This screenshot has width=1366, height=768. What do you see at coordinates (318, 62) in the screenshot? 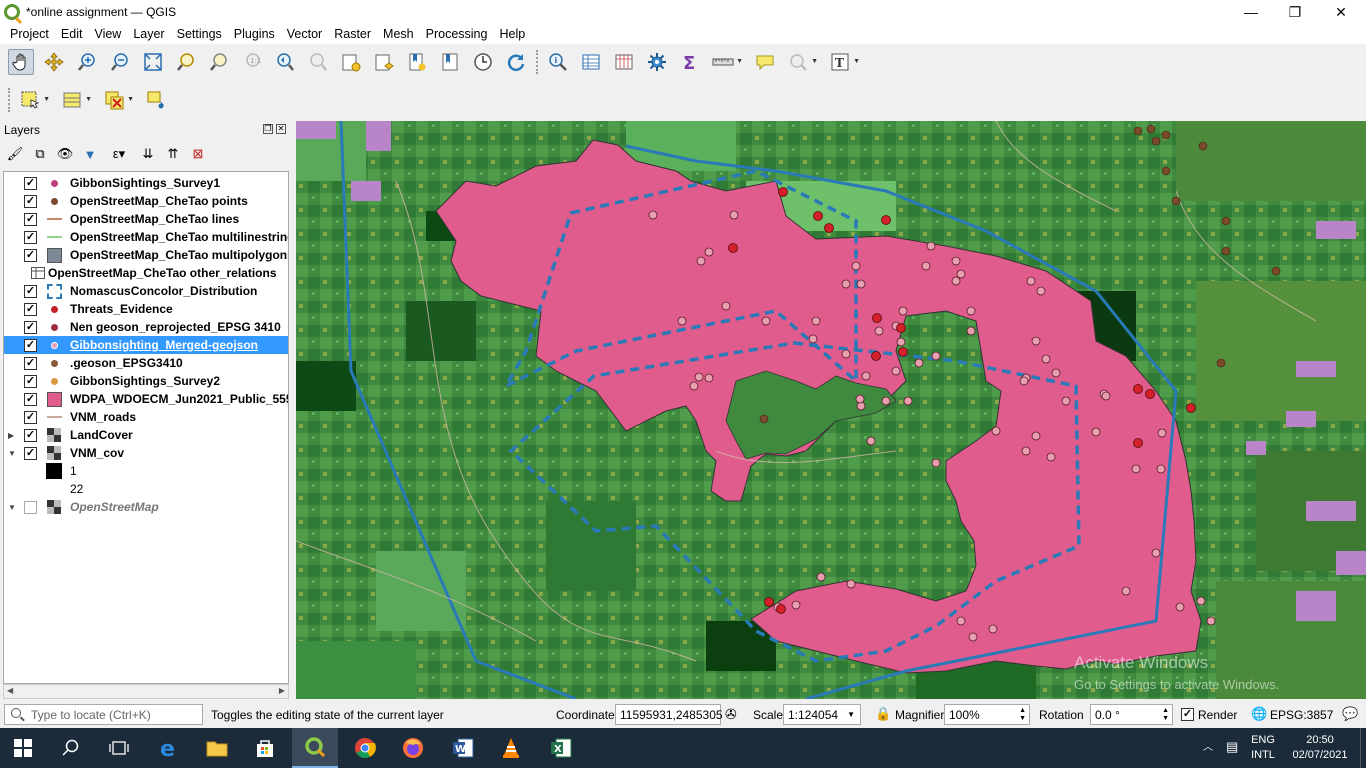
I see `zoom-next-icon` at bounding box center [318, 62].